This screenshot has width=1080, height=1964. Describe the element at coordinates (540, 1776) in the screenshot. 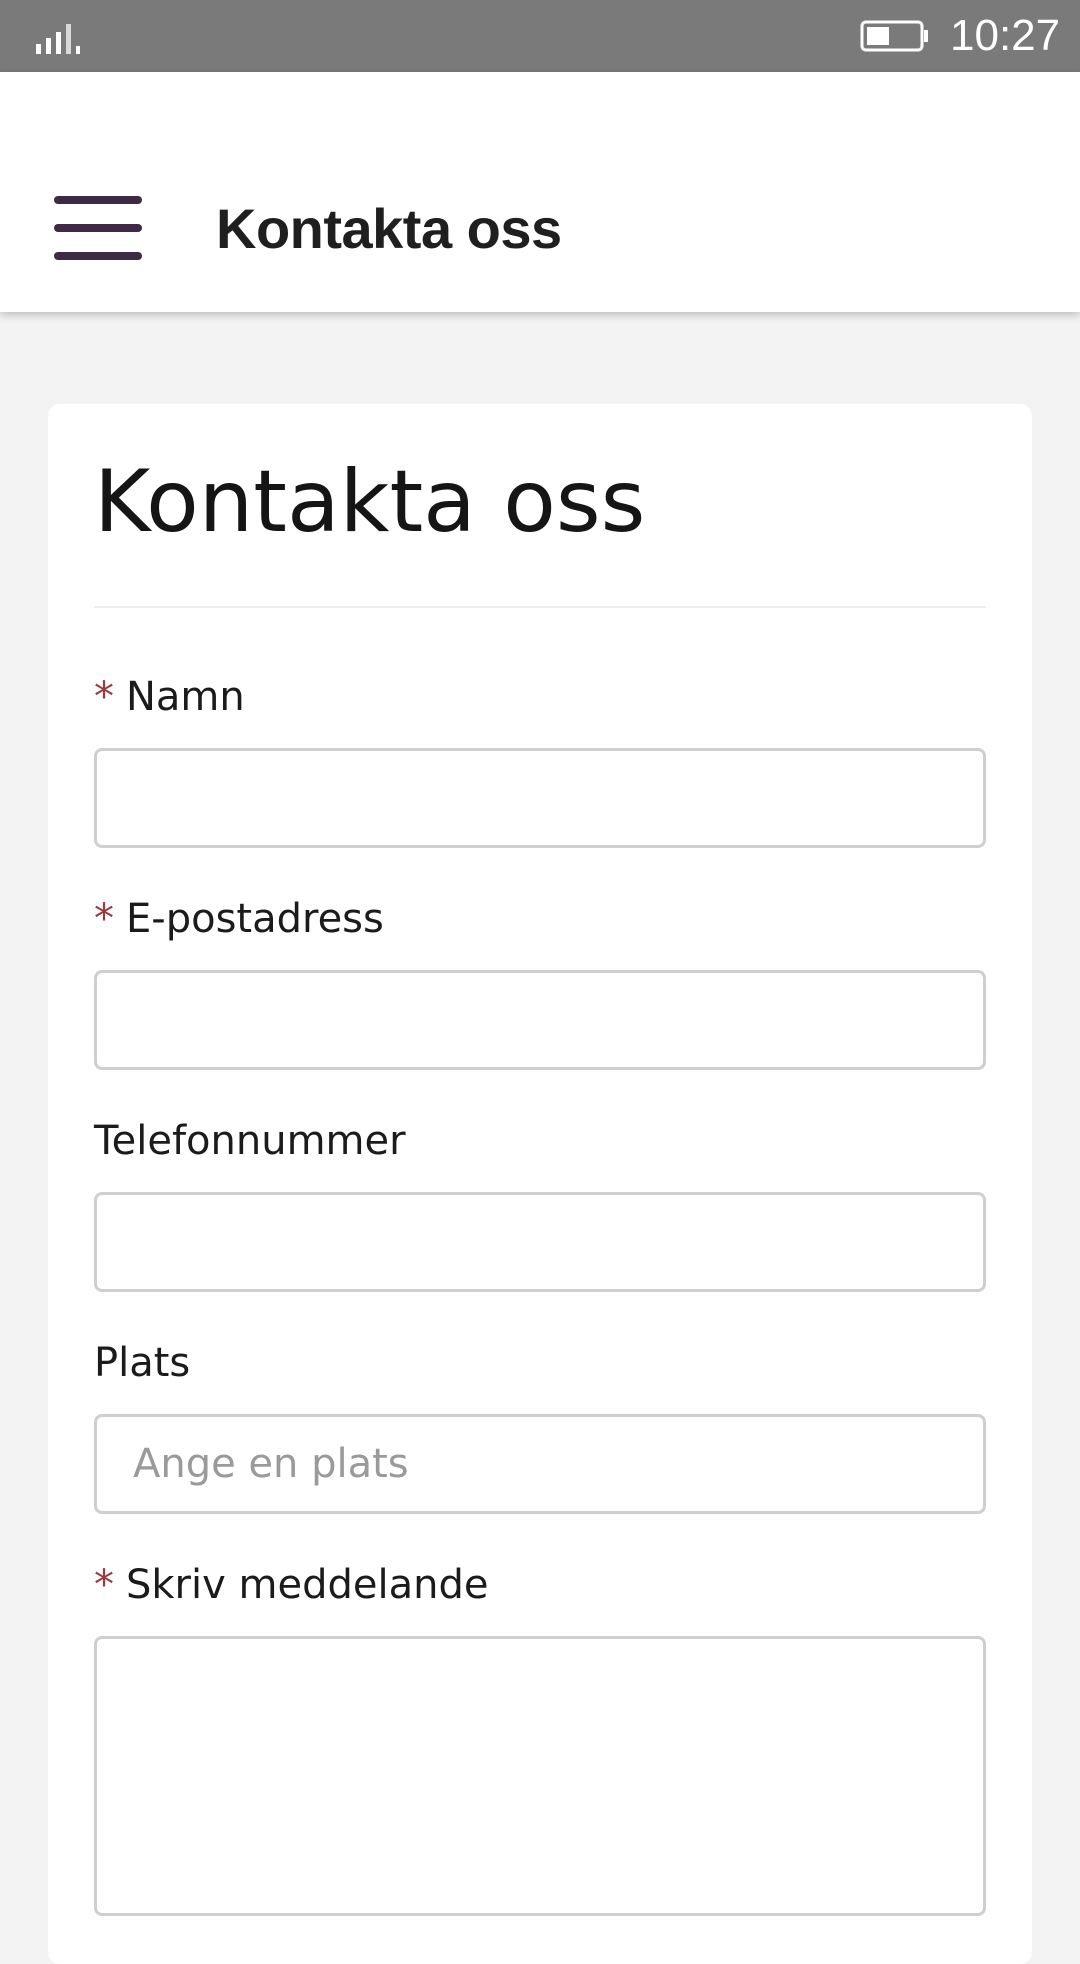

I see `message-textarea` at that location.